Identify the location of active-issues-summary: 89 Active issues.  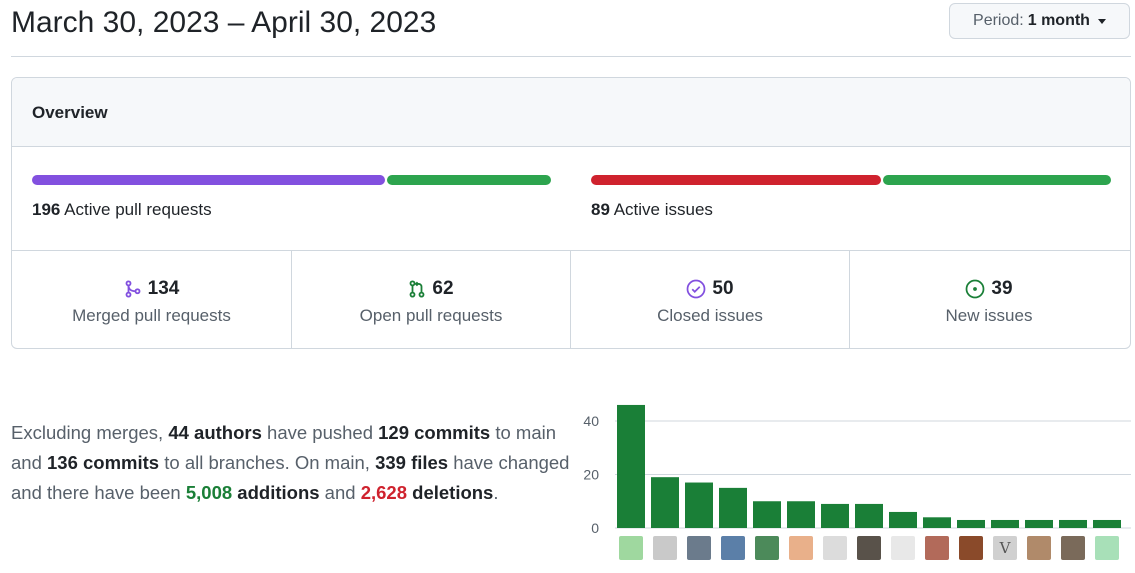
(652, 210).